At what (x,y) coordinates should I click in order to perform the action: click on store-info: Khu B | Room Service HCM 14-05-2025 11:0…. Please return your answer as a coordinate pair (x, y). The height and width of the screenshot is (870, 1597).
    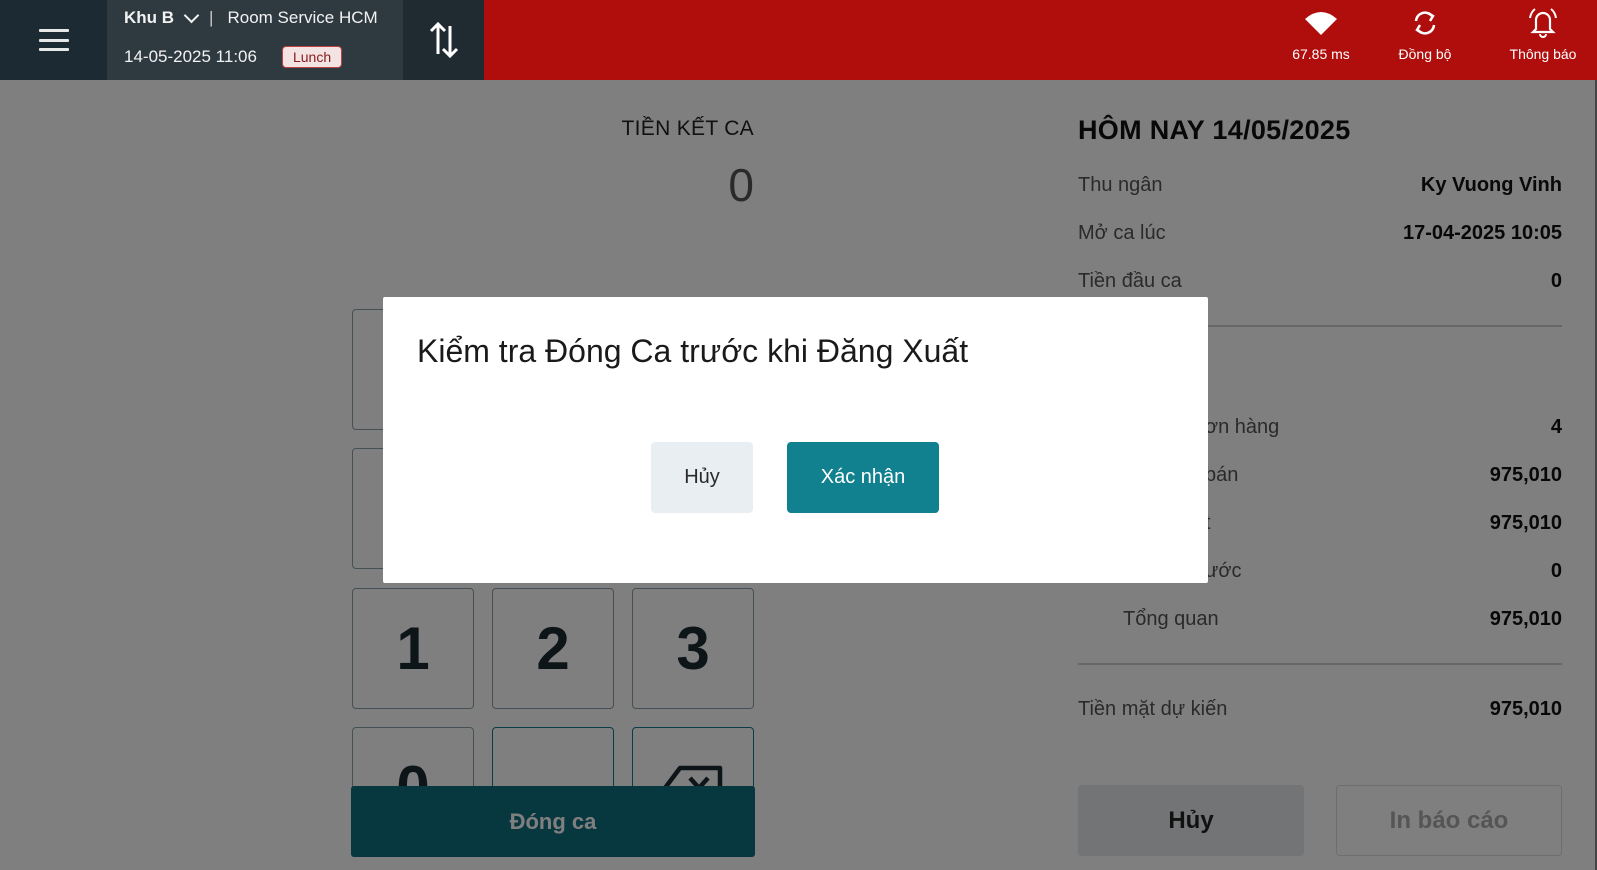
    Looking at the image, I should click on (255, 40).